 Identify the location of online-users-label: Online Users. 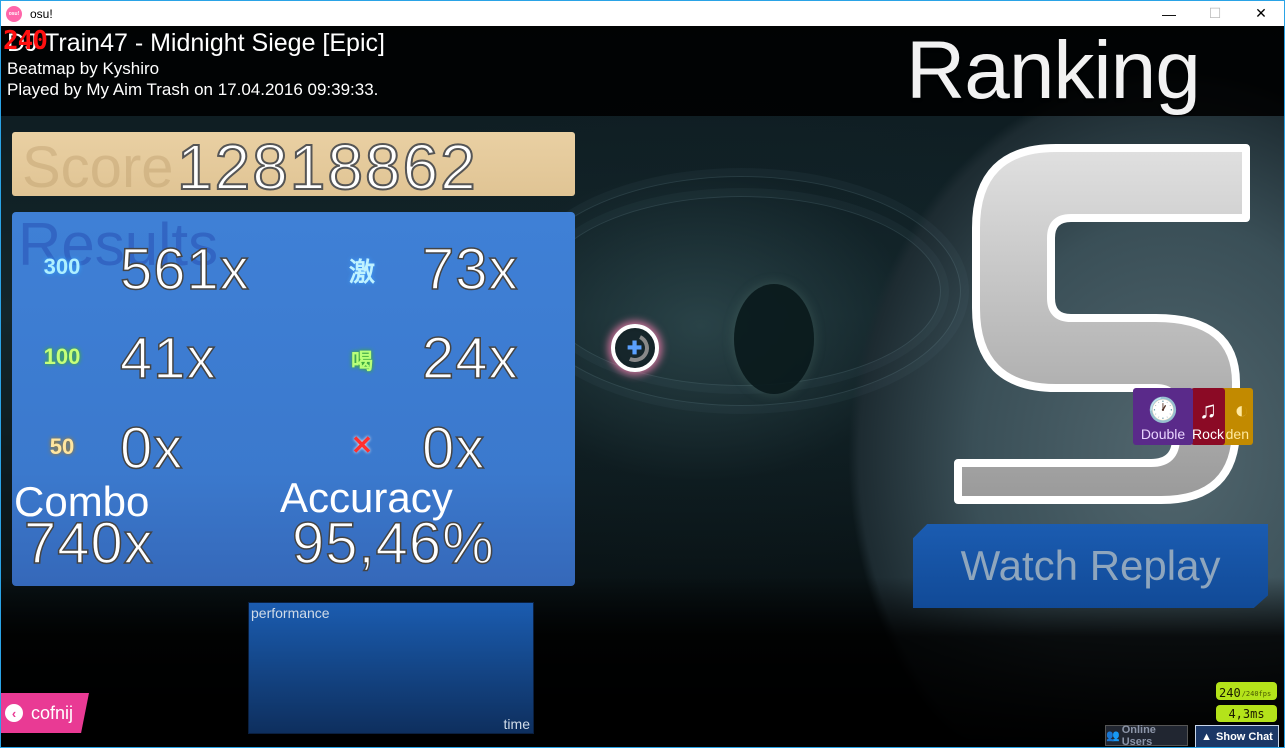
(1138, 735).